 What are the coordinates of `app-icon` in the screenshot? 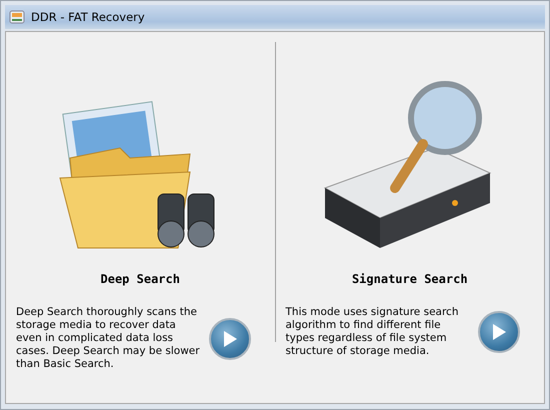 It's located at (17, 17).